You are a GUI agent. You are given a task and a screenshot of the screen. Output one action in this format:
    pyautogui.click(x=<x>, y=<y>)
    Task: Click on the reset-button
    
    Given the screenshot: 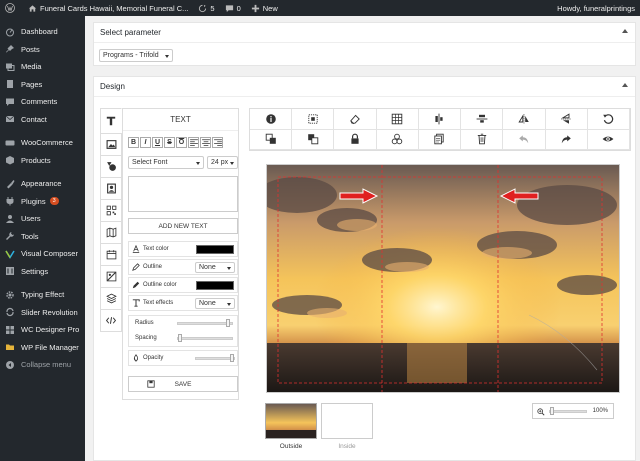 What is the action you would take?
    pyautogui.click(x=608, y=119)
    